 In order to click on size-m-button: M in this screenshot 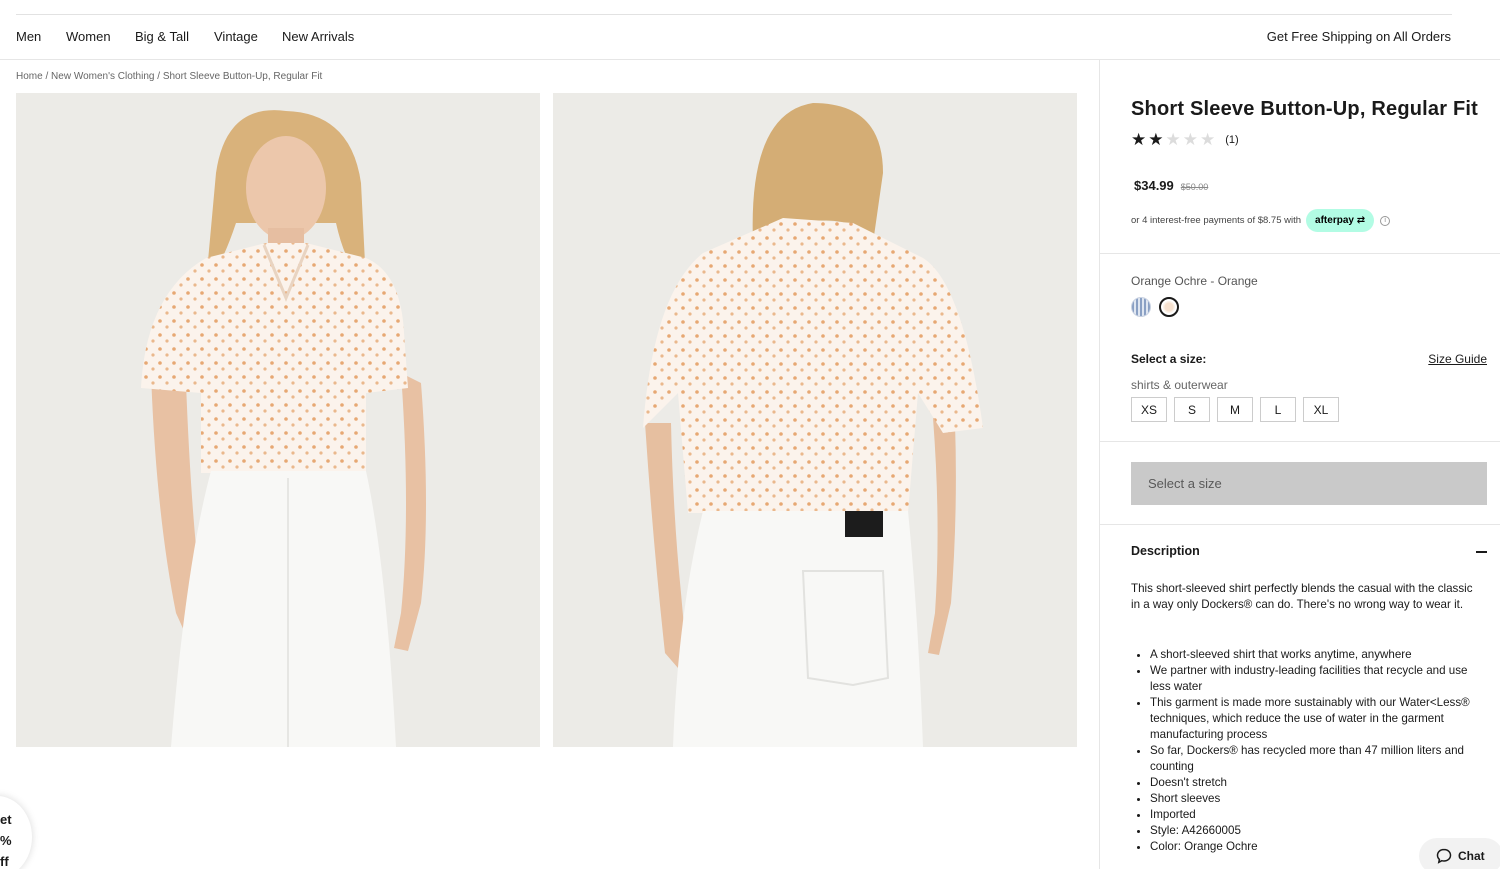, I will do `click(1235, 409)`.